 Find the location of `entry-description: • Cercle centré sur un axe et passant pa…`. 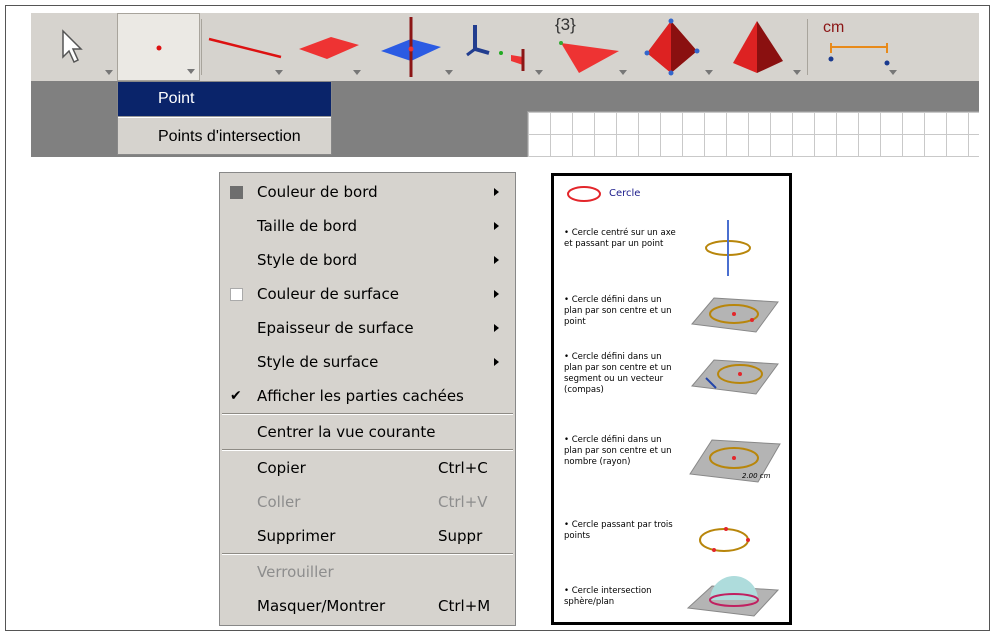

entry-description: • Cercle centré sur un axe et passant pa… is located at coordinates (620, 238).